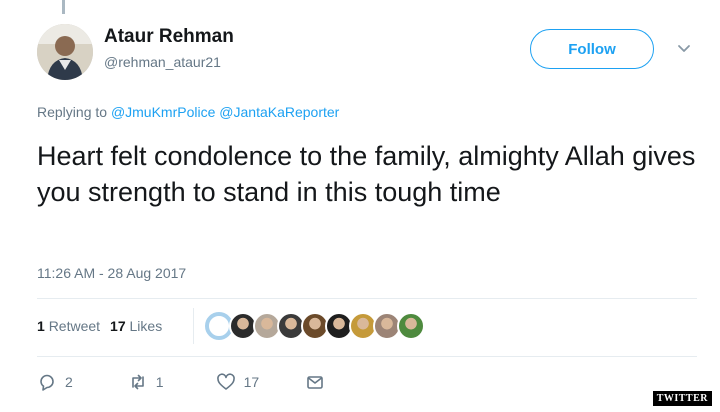  I want to click on engagement-stats: 1 Retweet 17 Likes, so click(99, 326).